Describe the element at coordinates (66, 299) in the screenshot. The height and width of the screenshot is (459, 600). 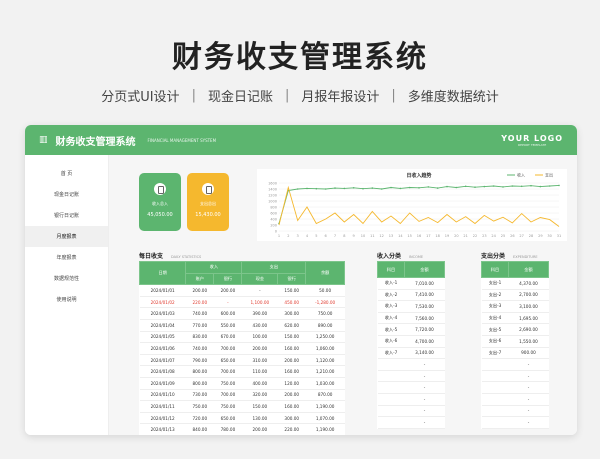
I see `sidebar-item-instructions: 使用说明` at that location.